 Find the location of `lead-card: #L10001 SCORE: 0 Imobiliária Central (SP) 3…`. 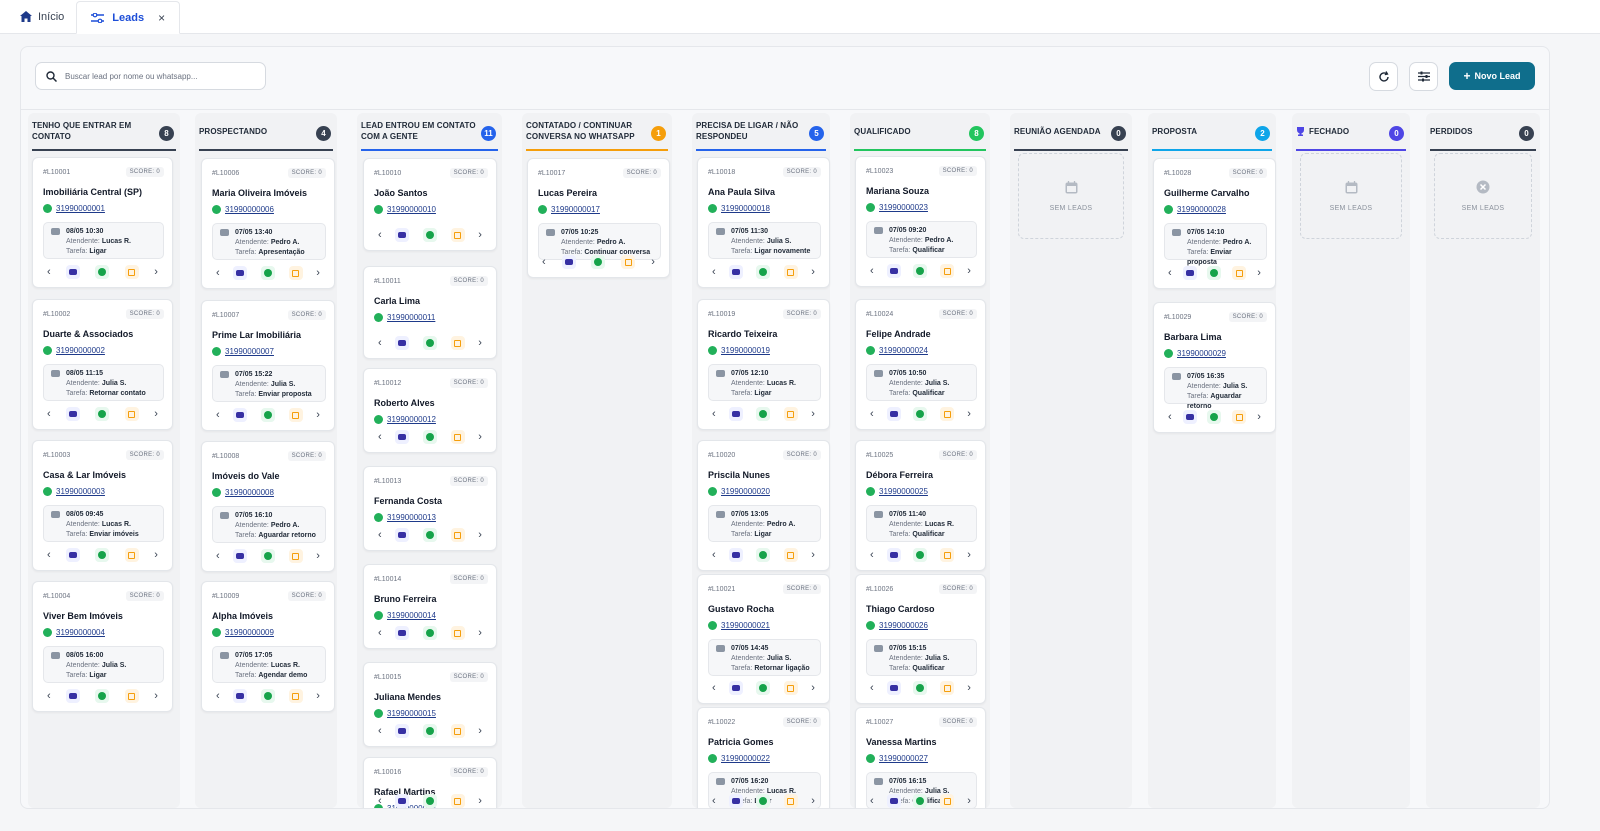

lead-card: #L10001 SCORE: 0 Imobiliária Central (SP) 3… is located at coordinates (102, 222).